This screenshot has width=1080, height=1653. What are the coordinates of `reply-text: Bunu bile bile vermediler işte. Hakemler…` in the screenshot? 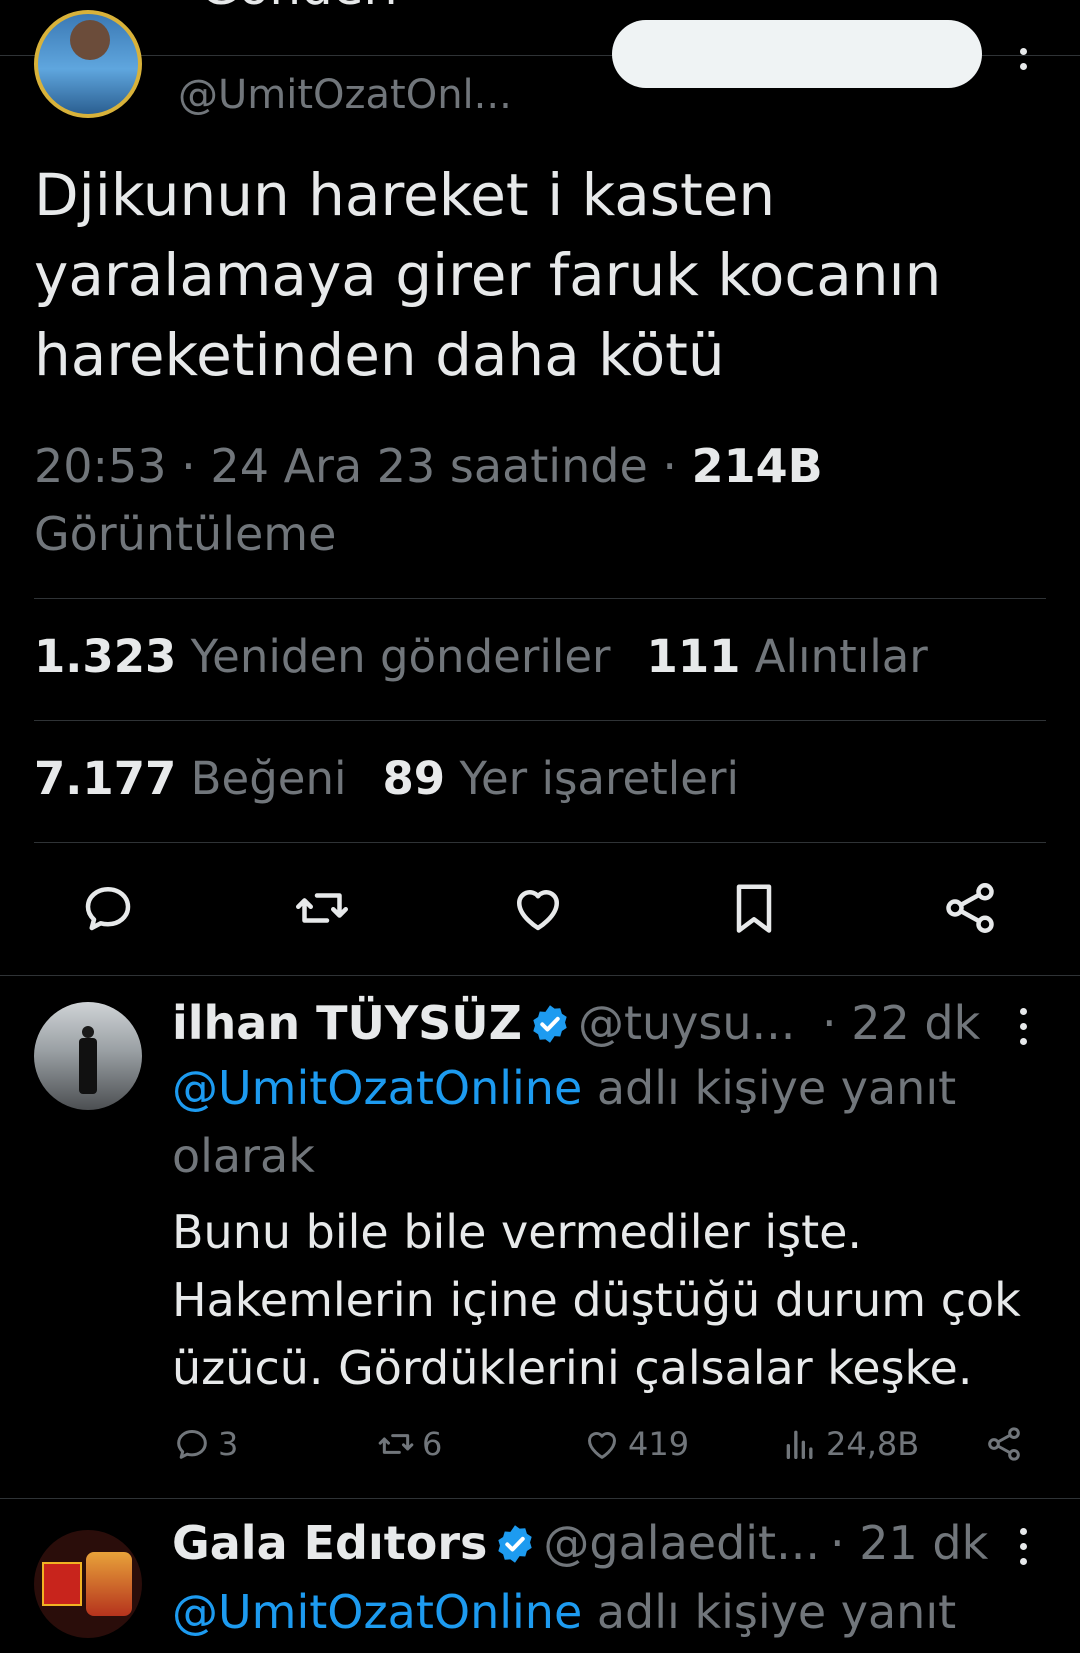 It's located at (612, 1300).